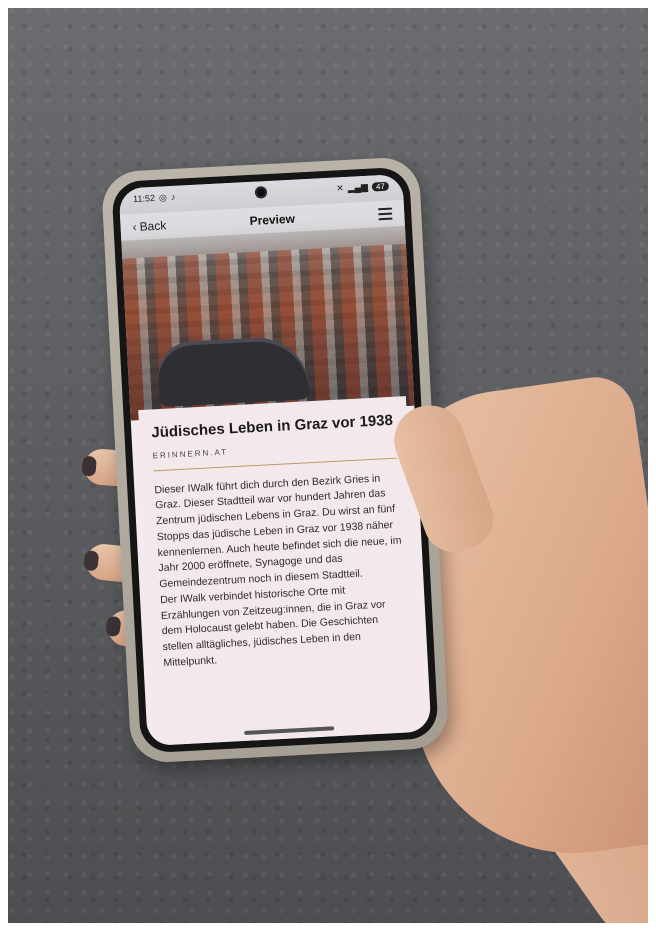 This screenshot has height=931, width=656. What do you see at coordinates (272, 426) in the screenshot?
I see `article-title: Jüdisches Leben in Graz vor 1938` at bounding box center [272, 426].